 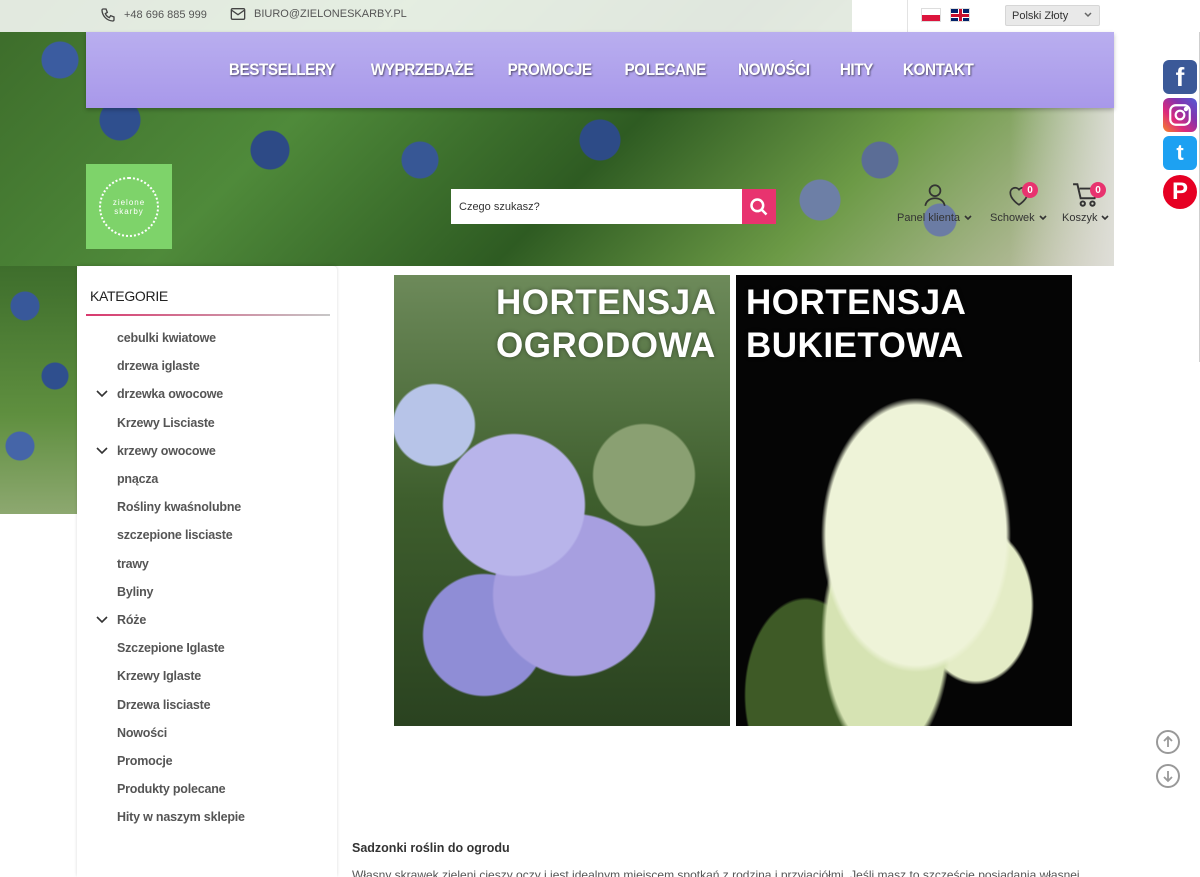 What do you see at coordinates (1019, 203) in the screenshot?
I see `wishlist-menu: 0 Schowek` at bounding box center [1019, 203].